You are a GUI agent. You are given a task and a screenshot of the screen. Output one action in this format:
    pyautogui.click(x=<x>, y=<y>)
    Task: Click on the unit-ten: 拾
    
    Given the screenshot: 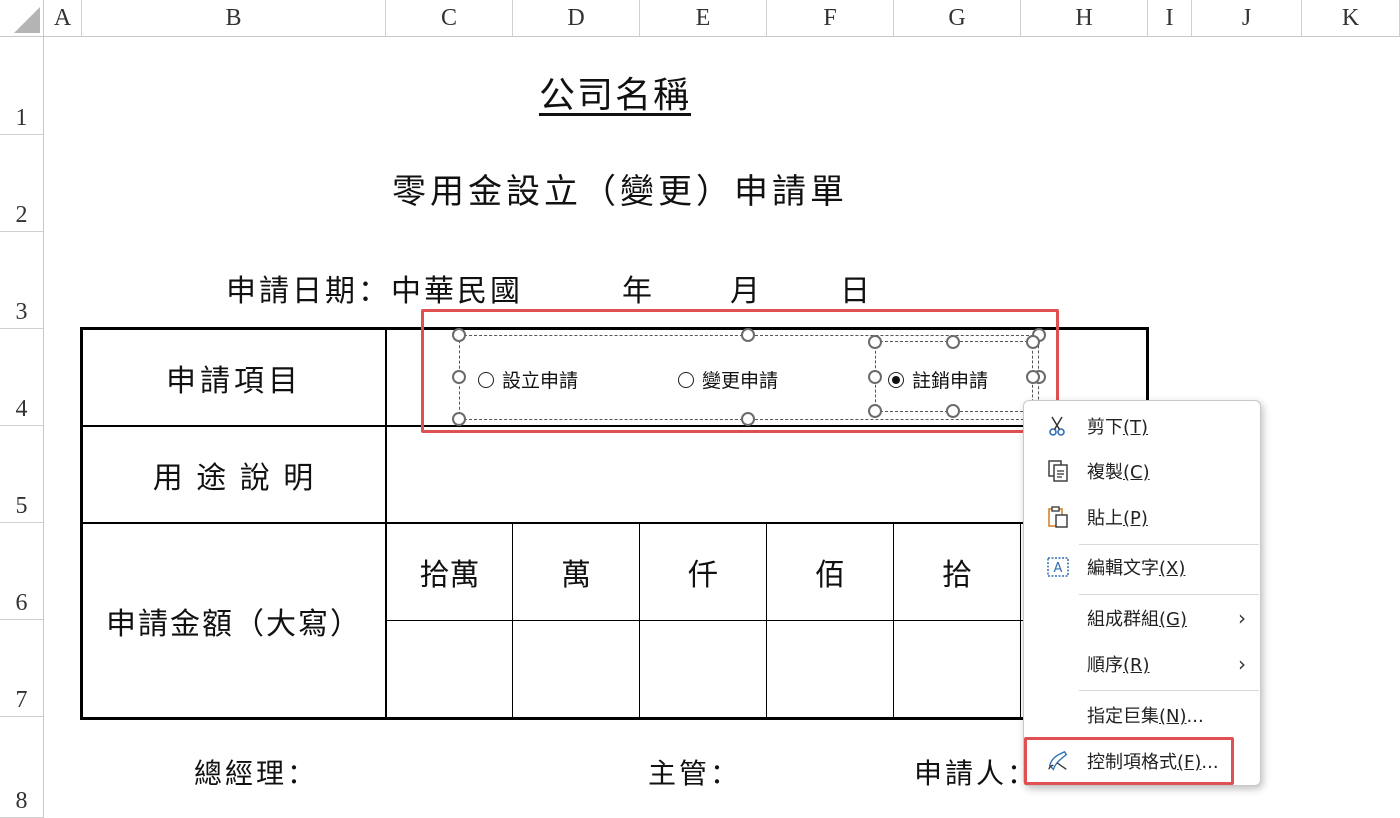 What is the action you would take?
    pyautogui.click(x=957, y=575)
    